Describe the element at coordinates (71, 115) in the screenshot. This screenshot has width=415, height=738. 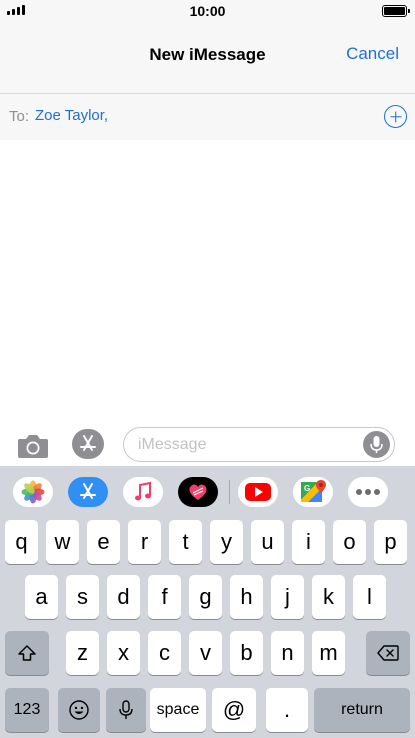
I see `recipient-token: Zoe Taylor,` at that location.